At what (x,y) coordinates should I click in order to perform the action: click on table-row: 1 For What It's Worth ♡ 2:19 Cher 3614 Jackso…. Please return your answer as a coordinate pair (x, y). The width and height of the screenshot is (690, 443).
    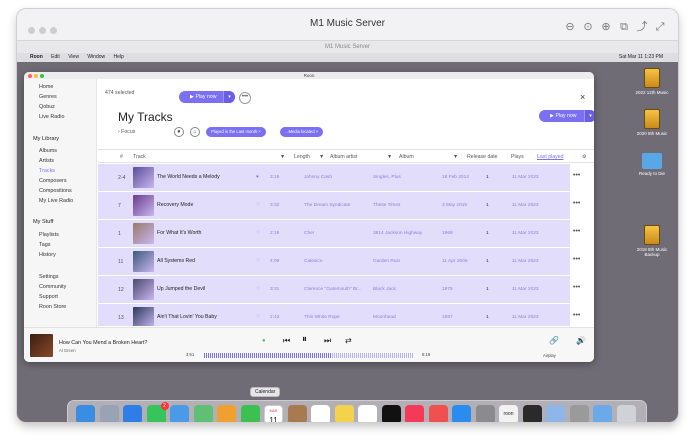
    Looking at the image, I should click on (346, 233).